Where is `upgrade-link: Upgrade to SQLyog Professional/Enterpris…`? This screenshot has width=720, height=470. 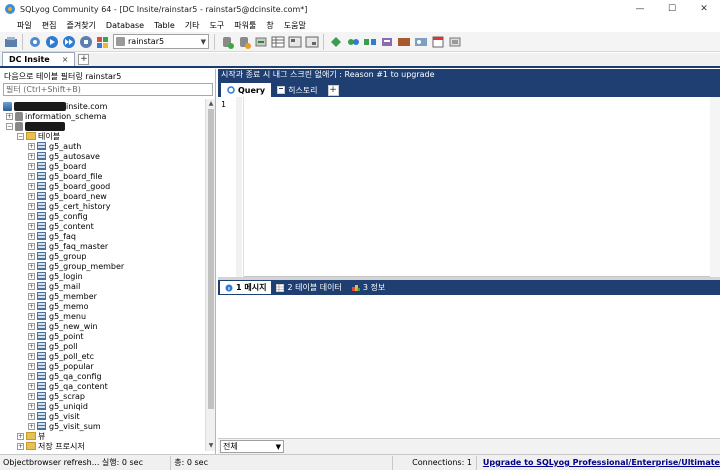 upgrade-link: Upgrade to SQLyog Professional/Enterpris… is located at coordinates (598, 462).